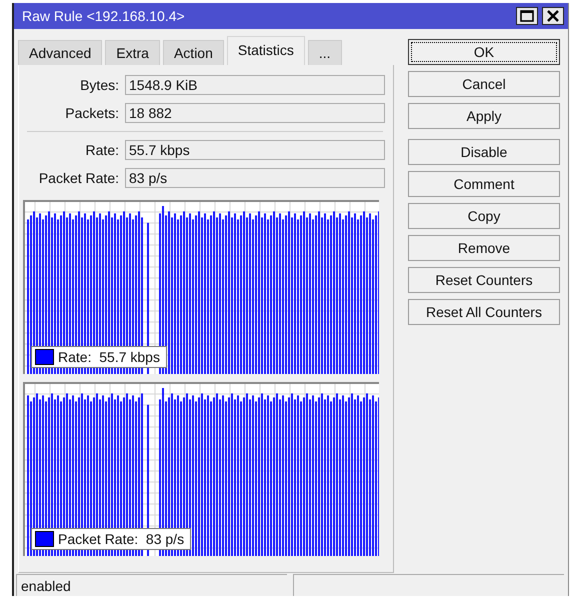  I want to click on close-icon, so click(553, 16).